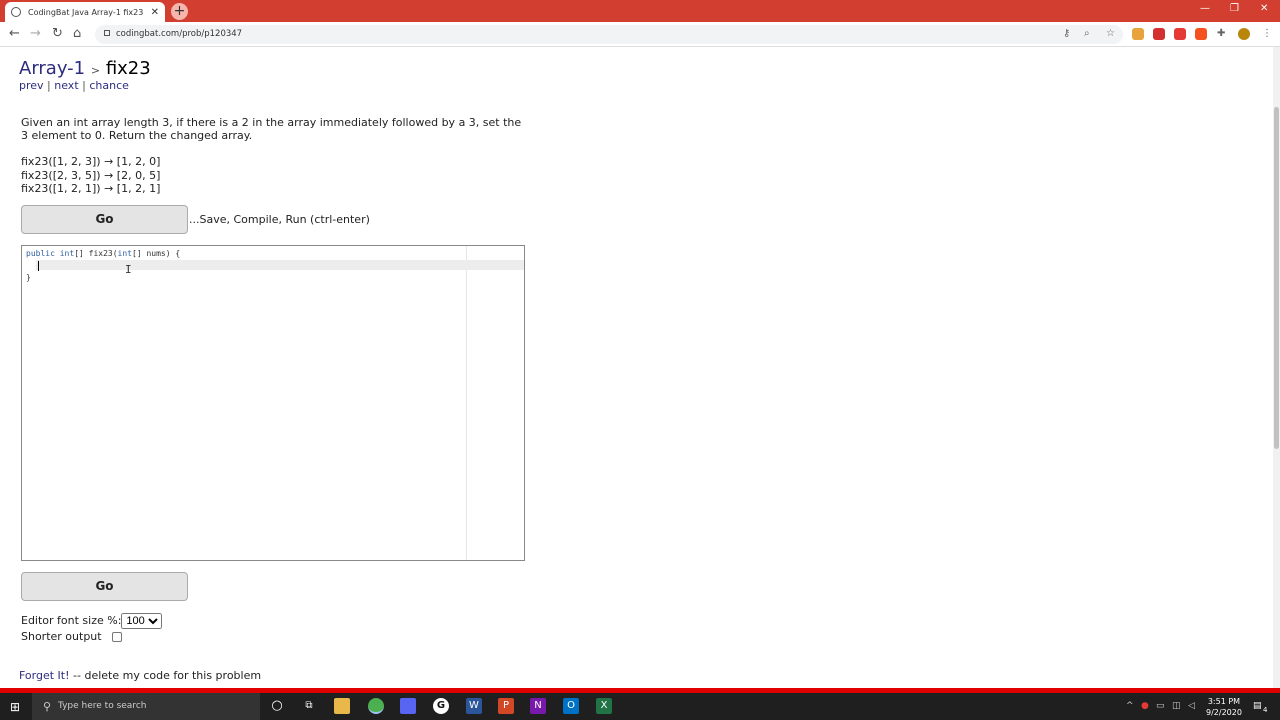 The image size is (1280, 720). Describe the element at coordinates (1176, 706) in the screenshot. I see `wifi-icon: ◫` at that location.